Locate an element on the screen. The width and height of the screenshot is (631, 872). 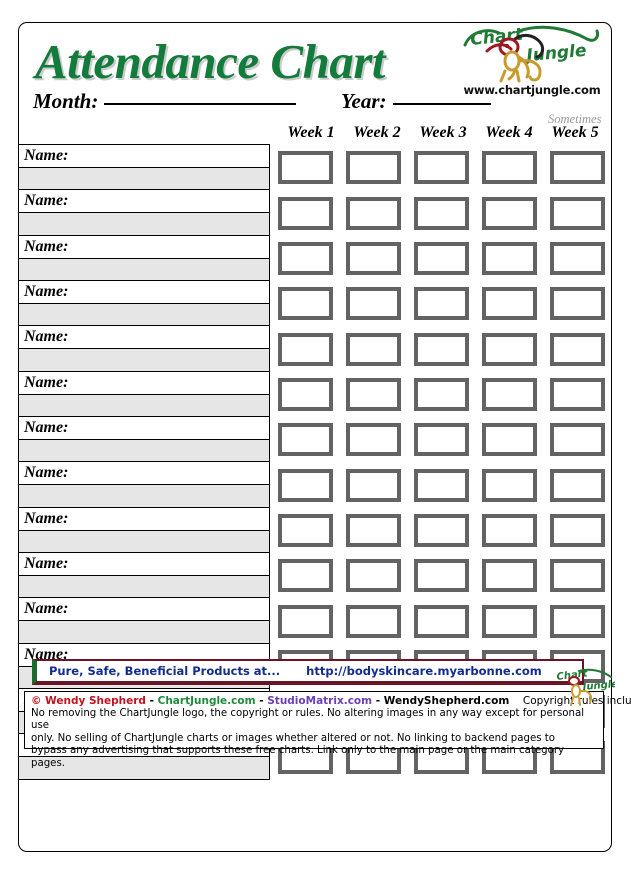
month-write-line is located at coordinates (200, 104).